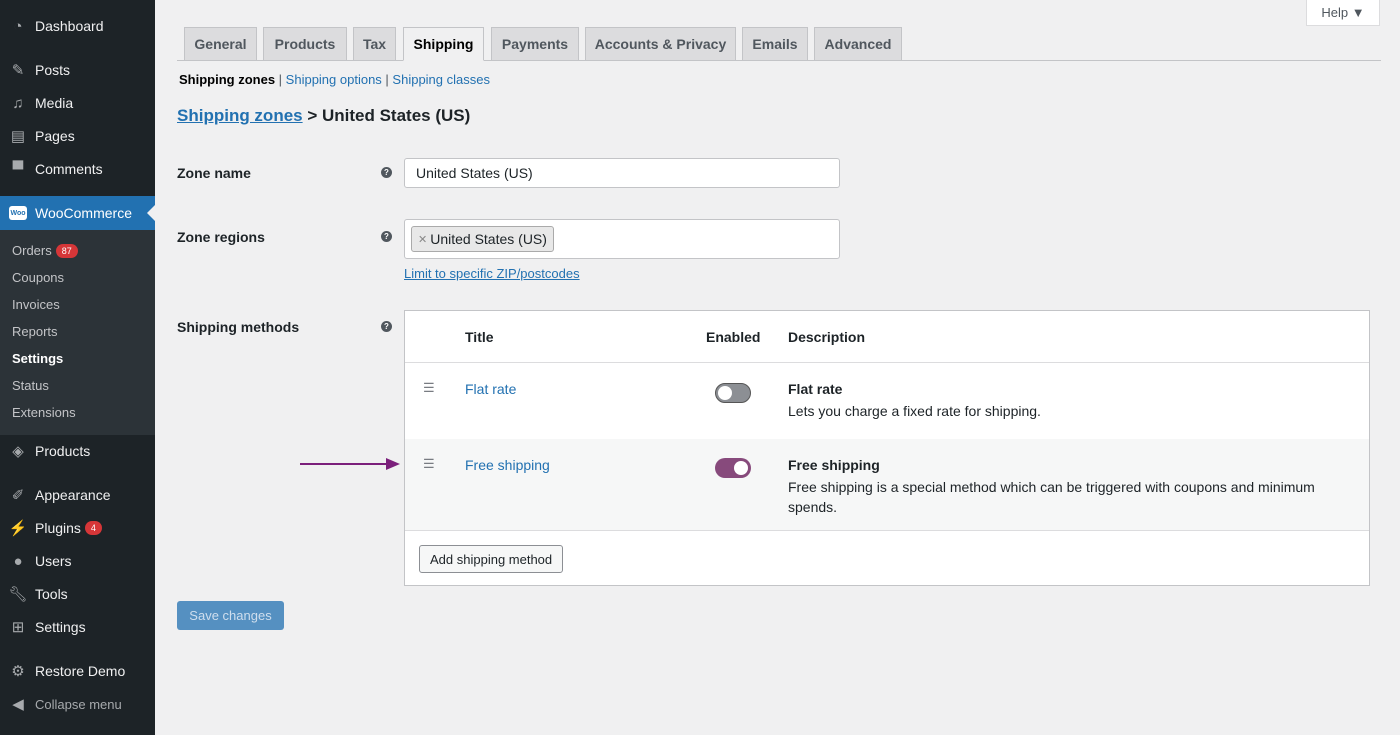 Image resolution: width=1400 pixels, height=735 pixels. What do you see at coordinates (220, 44) in the screenshot?
I see `tab-general: General` at bounding box center [220, 44].